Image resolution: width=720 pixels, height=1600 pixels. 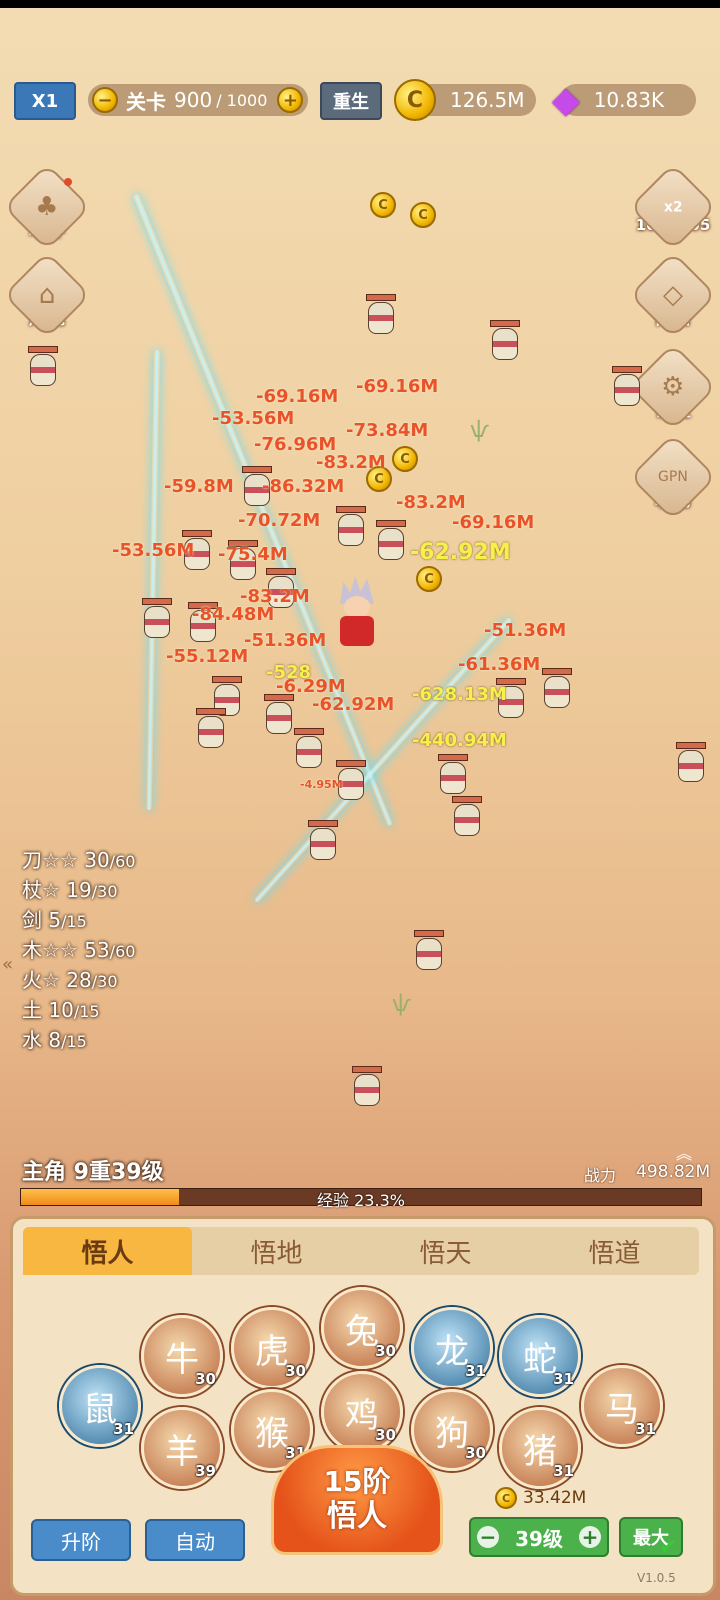 I want to click on double-reward-button: x2 10:59:05, so click(x=673, y=207).